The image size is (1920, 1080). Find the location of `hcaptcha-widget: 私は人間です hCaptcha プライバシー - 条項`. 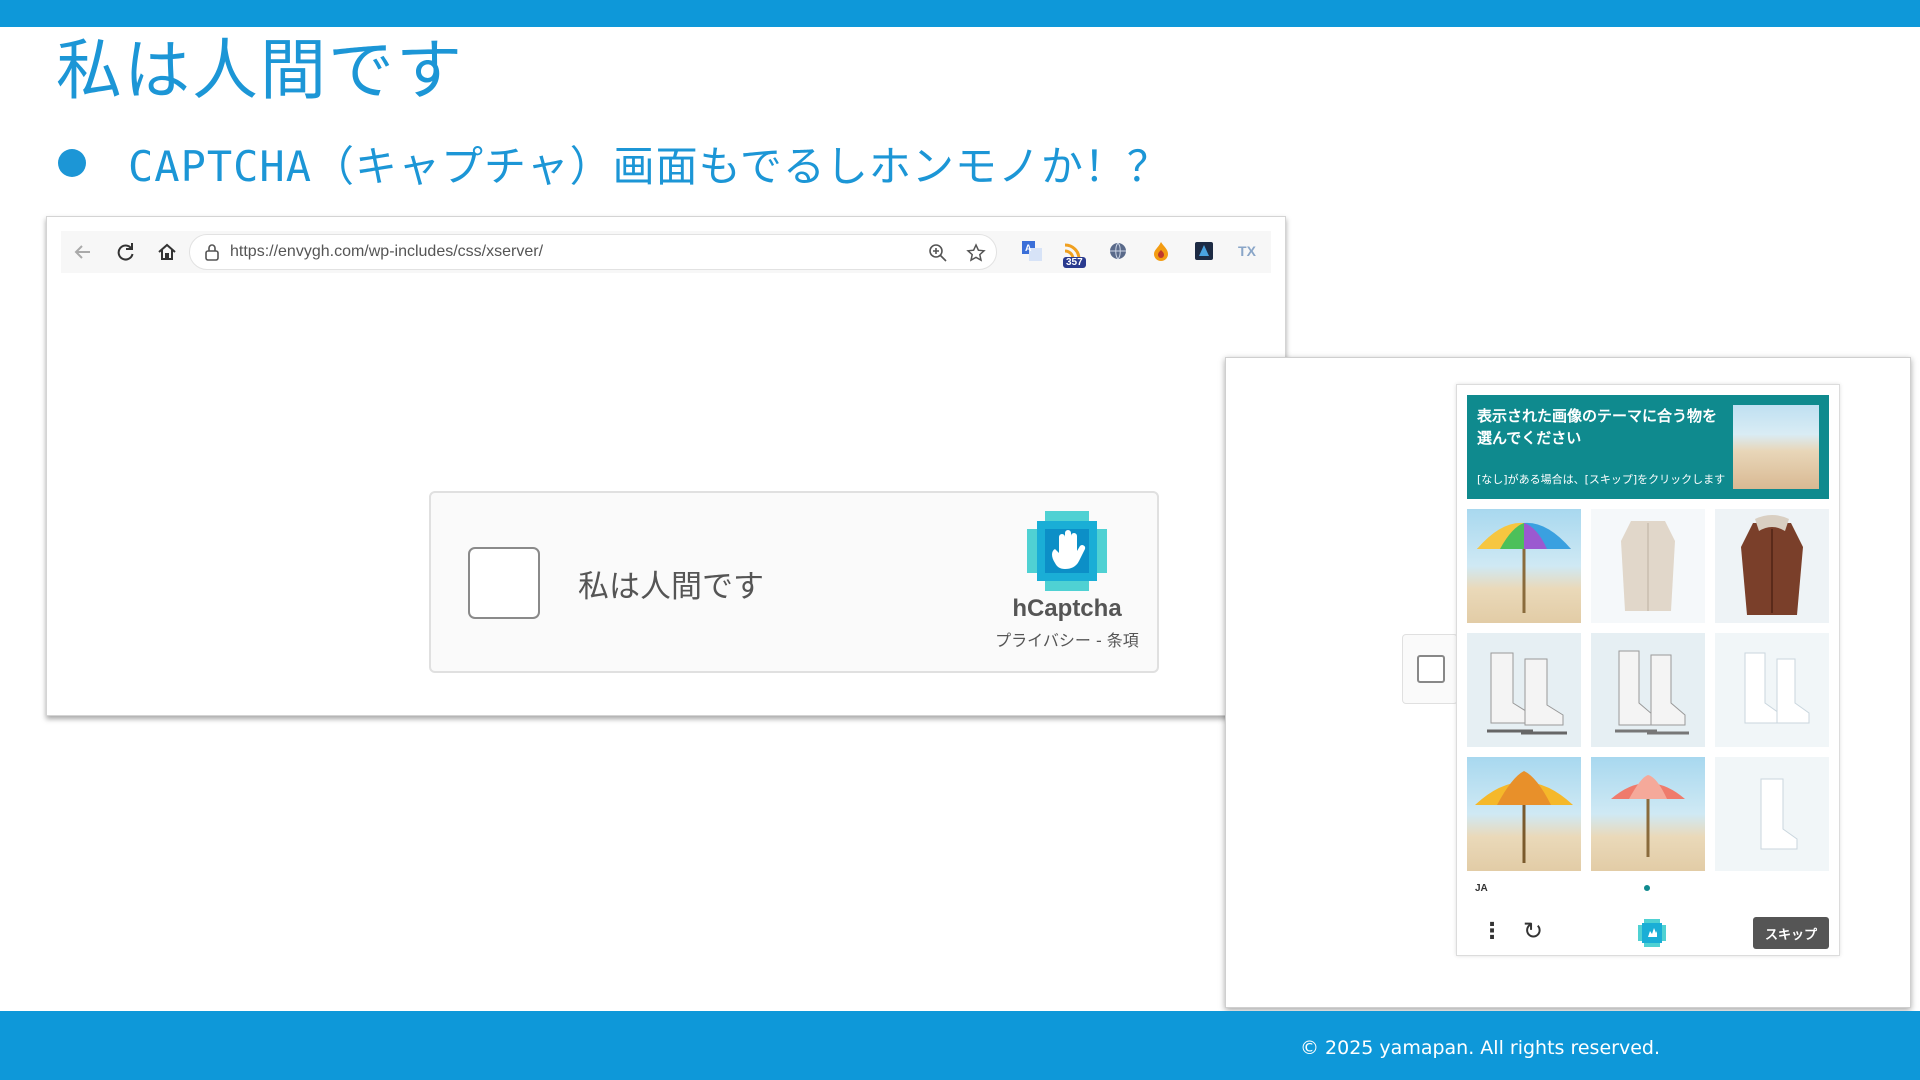

hcaptcha-widget: 私は人間です hCaptcha プライバシー - 条項 is located at coordinates (794, 582).